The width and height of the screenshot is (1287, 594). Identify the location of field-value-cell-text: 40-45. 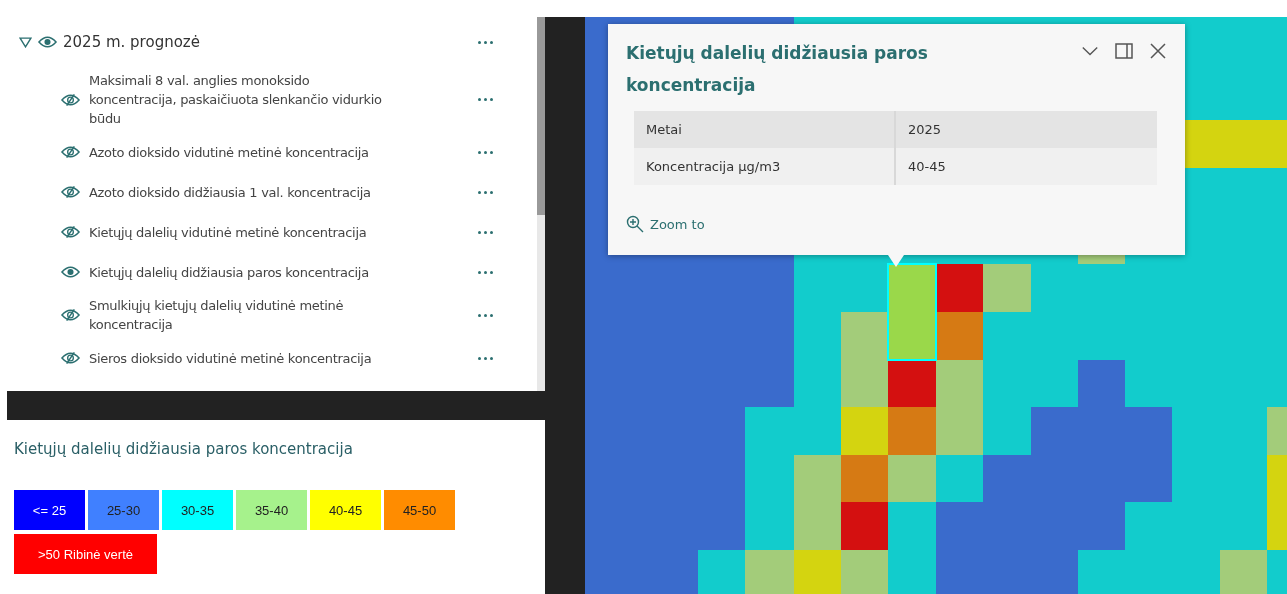
(926, 167).